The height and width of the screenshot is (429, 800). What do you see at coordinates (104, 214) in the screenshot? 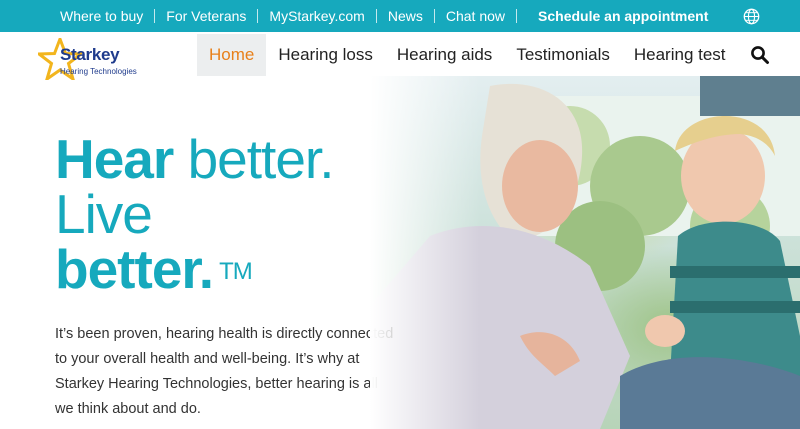
I see `headline-line-2: Live` at bounding box center [104, 214].